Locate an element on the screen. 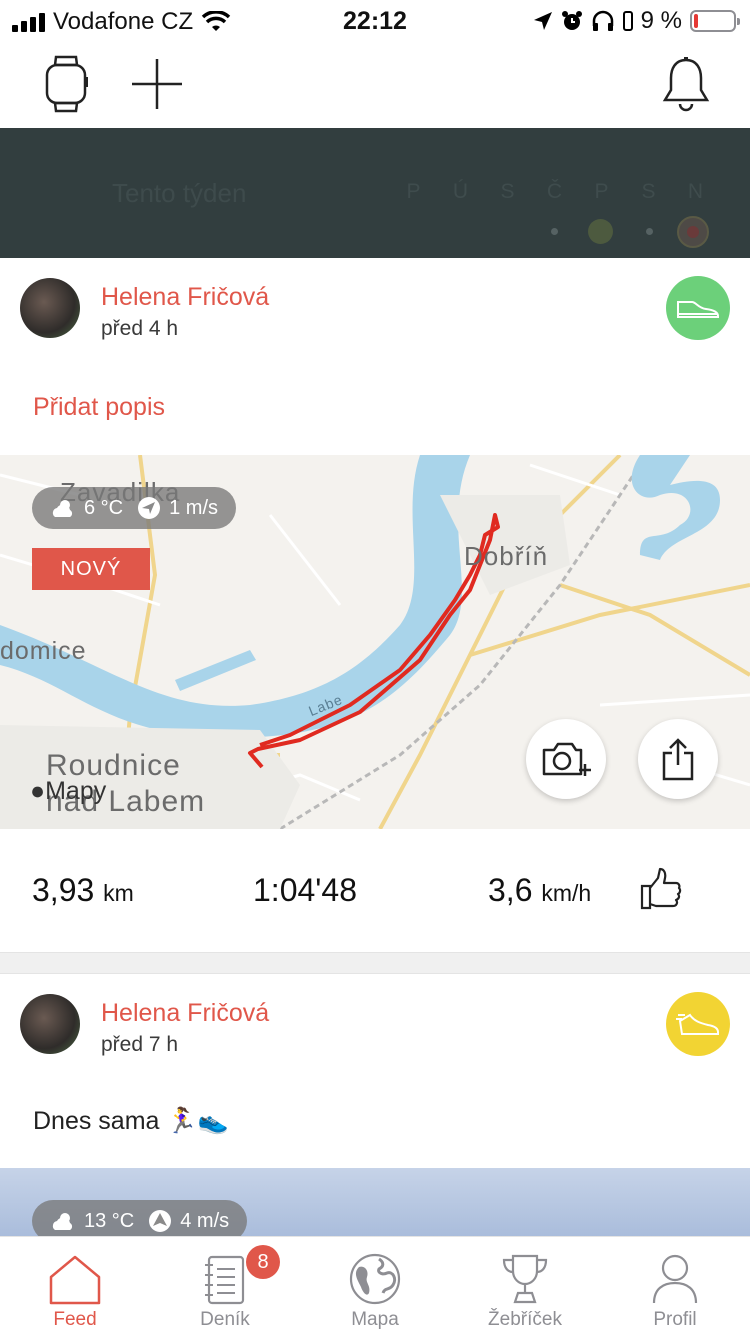 The image size is (750, 1334). post-time: před 7 h is located at coordinates (140, 1044).